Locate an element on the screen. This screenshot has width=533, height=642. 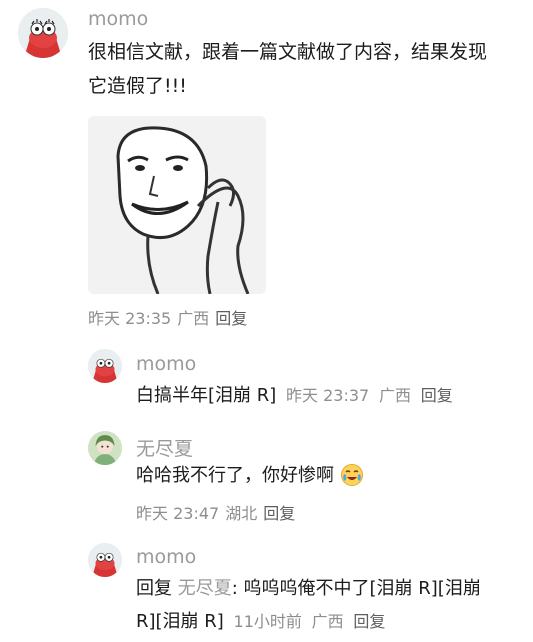
reply-target-user: 无尽夏 is located at coordinates (205, 588).